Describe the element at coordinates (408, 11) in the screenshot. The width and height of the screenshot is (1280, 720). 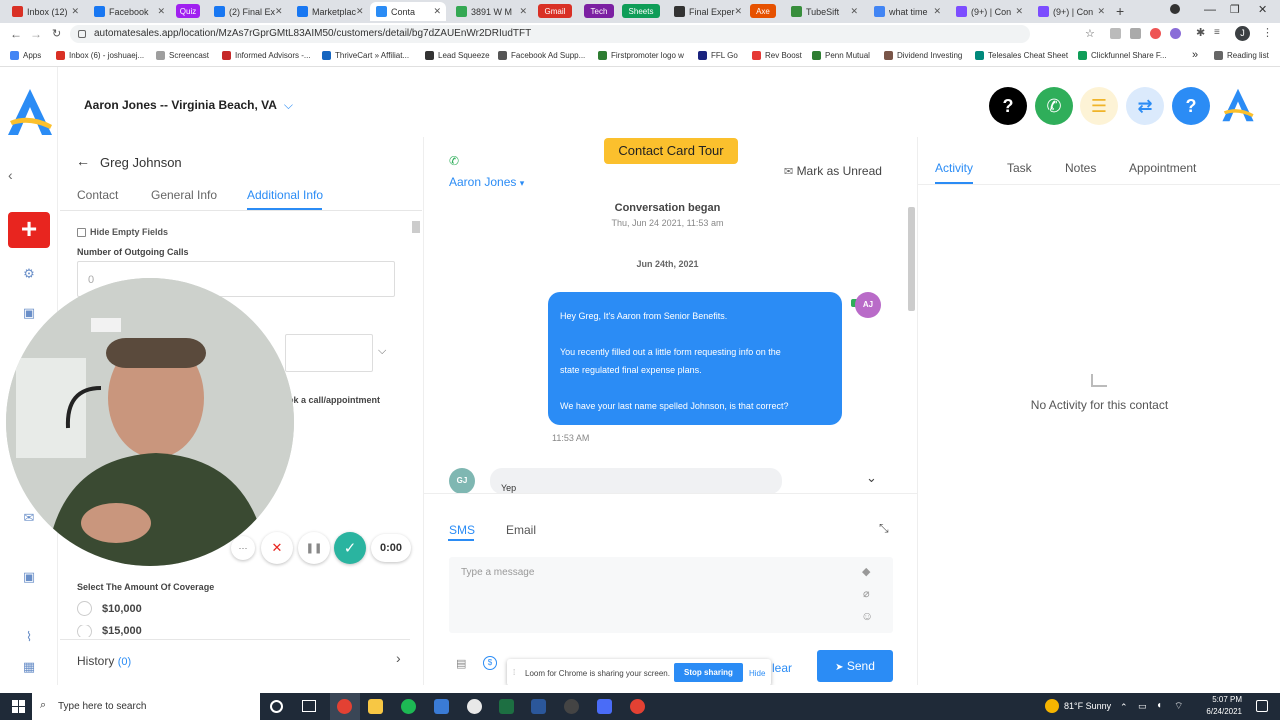
I see `browser-tab: Conta ✕` at that location.